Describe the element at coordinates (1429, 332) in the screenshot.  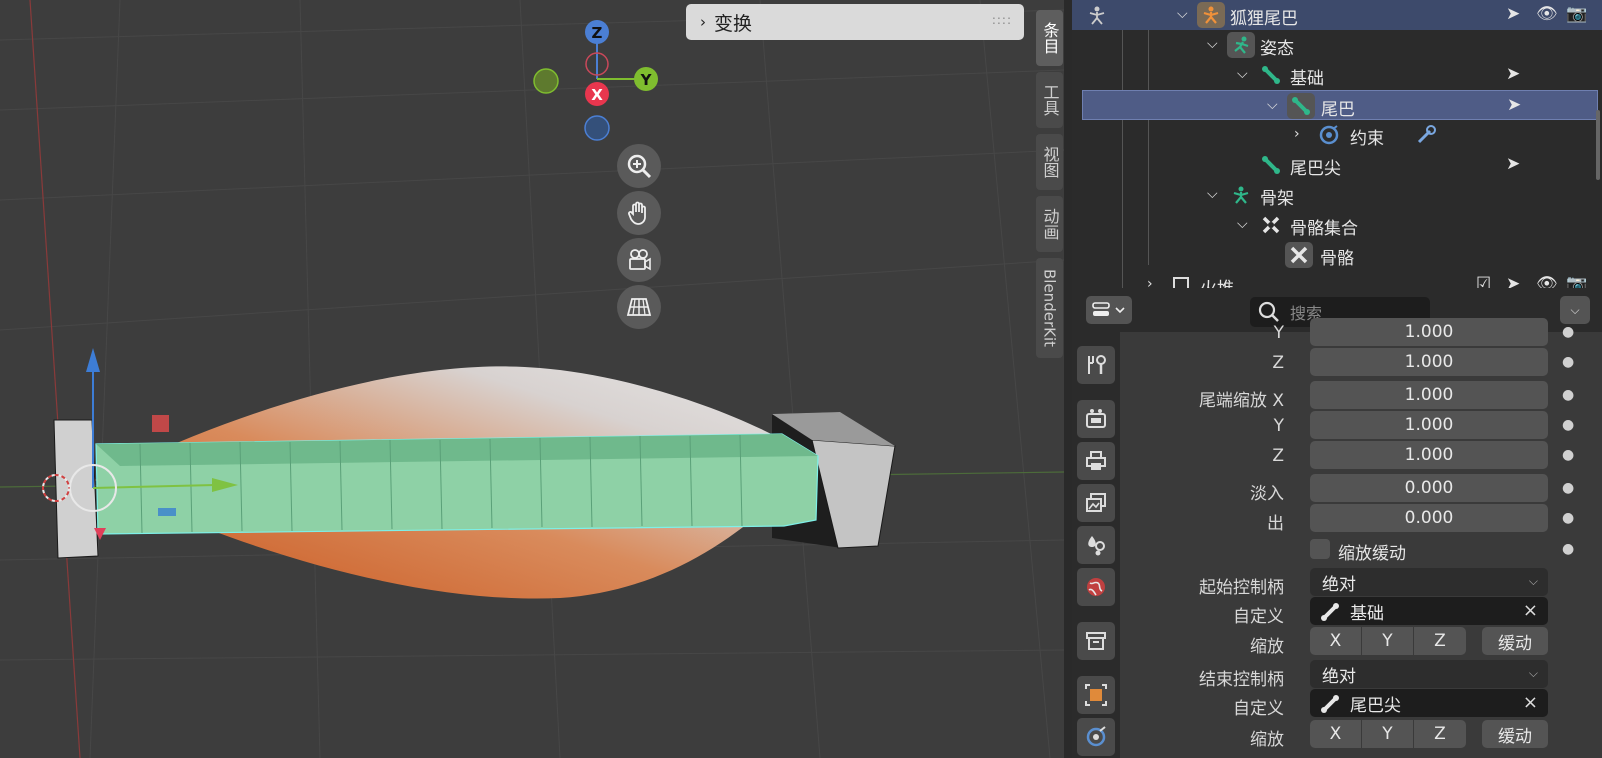
I see `scale-in-y-field: 1.000` at that location.